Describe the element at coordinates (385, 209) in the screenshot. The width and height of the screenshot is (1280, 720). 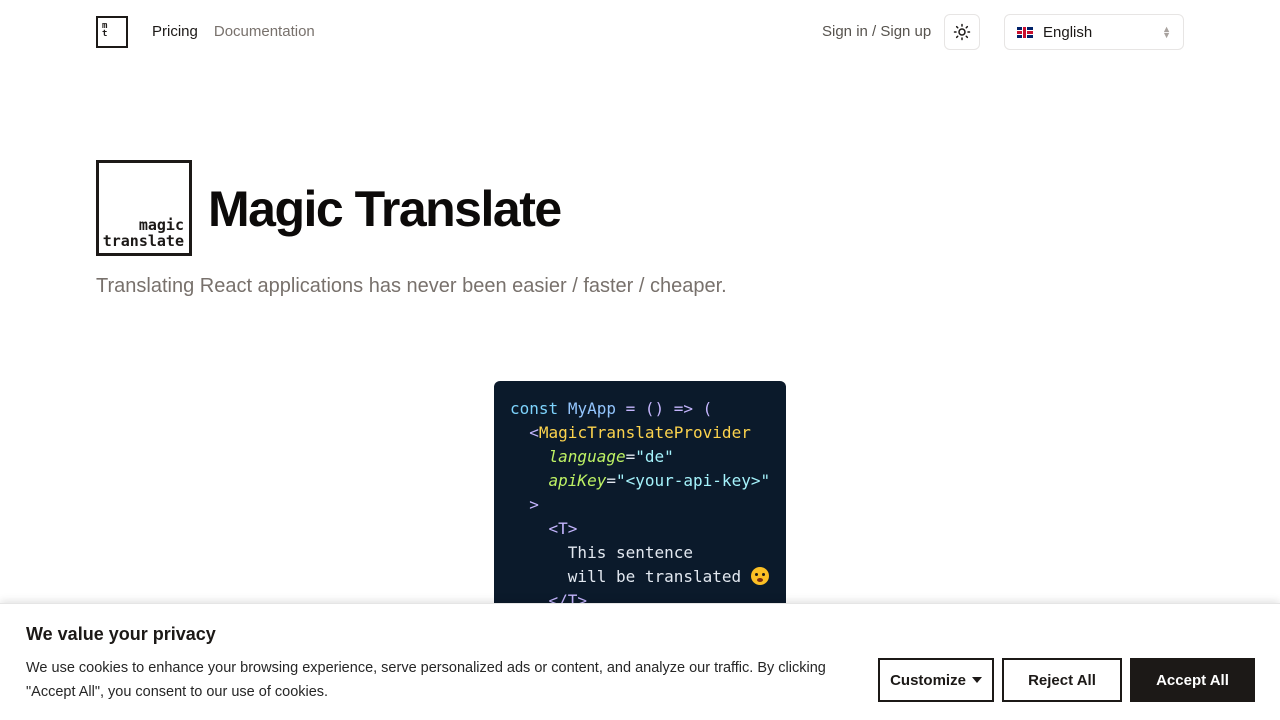
I see `page-title: Magic Translate` at that location.